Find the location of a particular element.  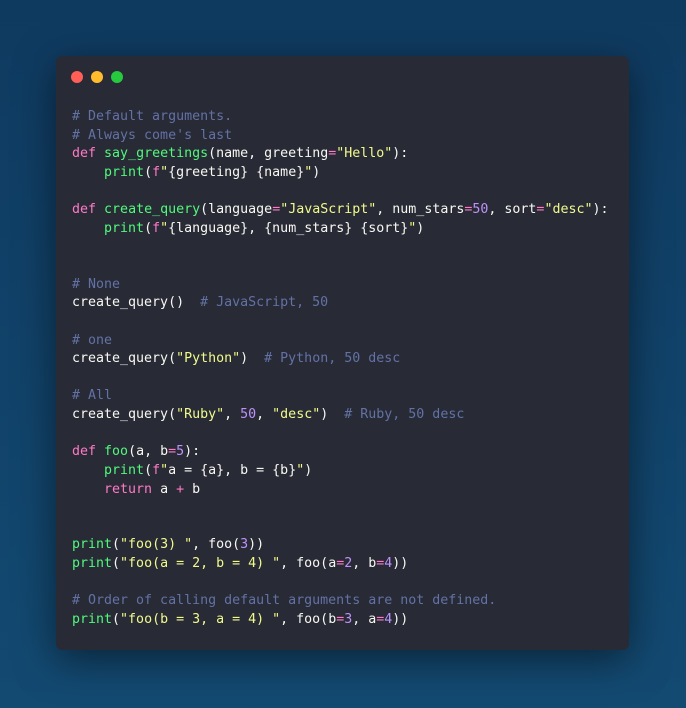

text-token: , foo( is located at coordinates (216, 545).